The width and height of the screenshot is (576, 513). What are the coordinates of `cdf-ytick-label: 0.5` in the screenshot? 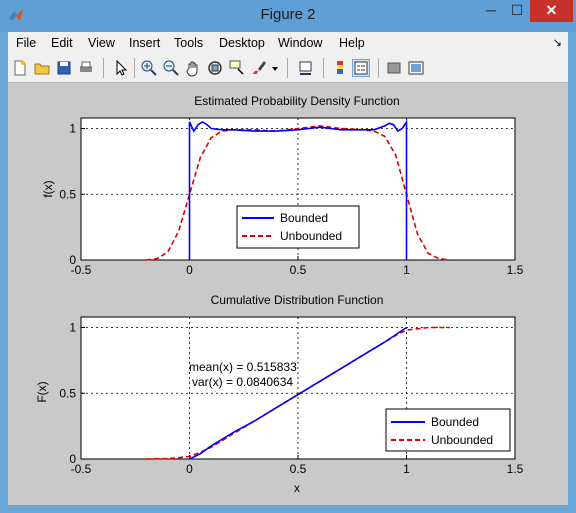 It's located at (67, 393).